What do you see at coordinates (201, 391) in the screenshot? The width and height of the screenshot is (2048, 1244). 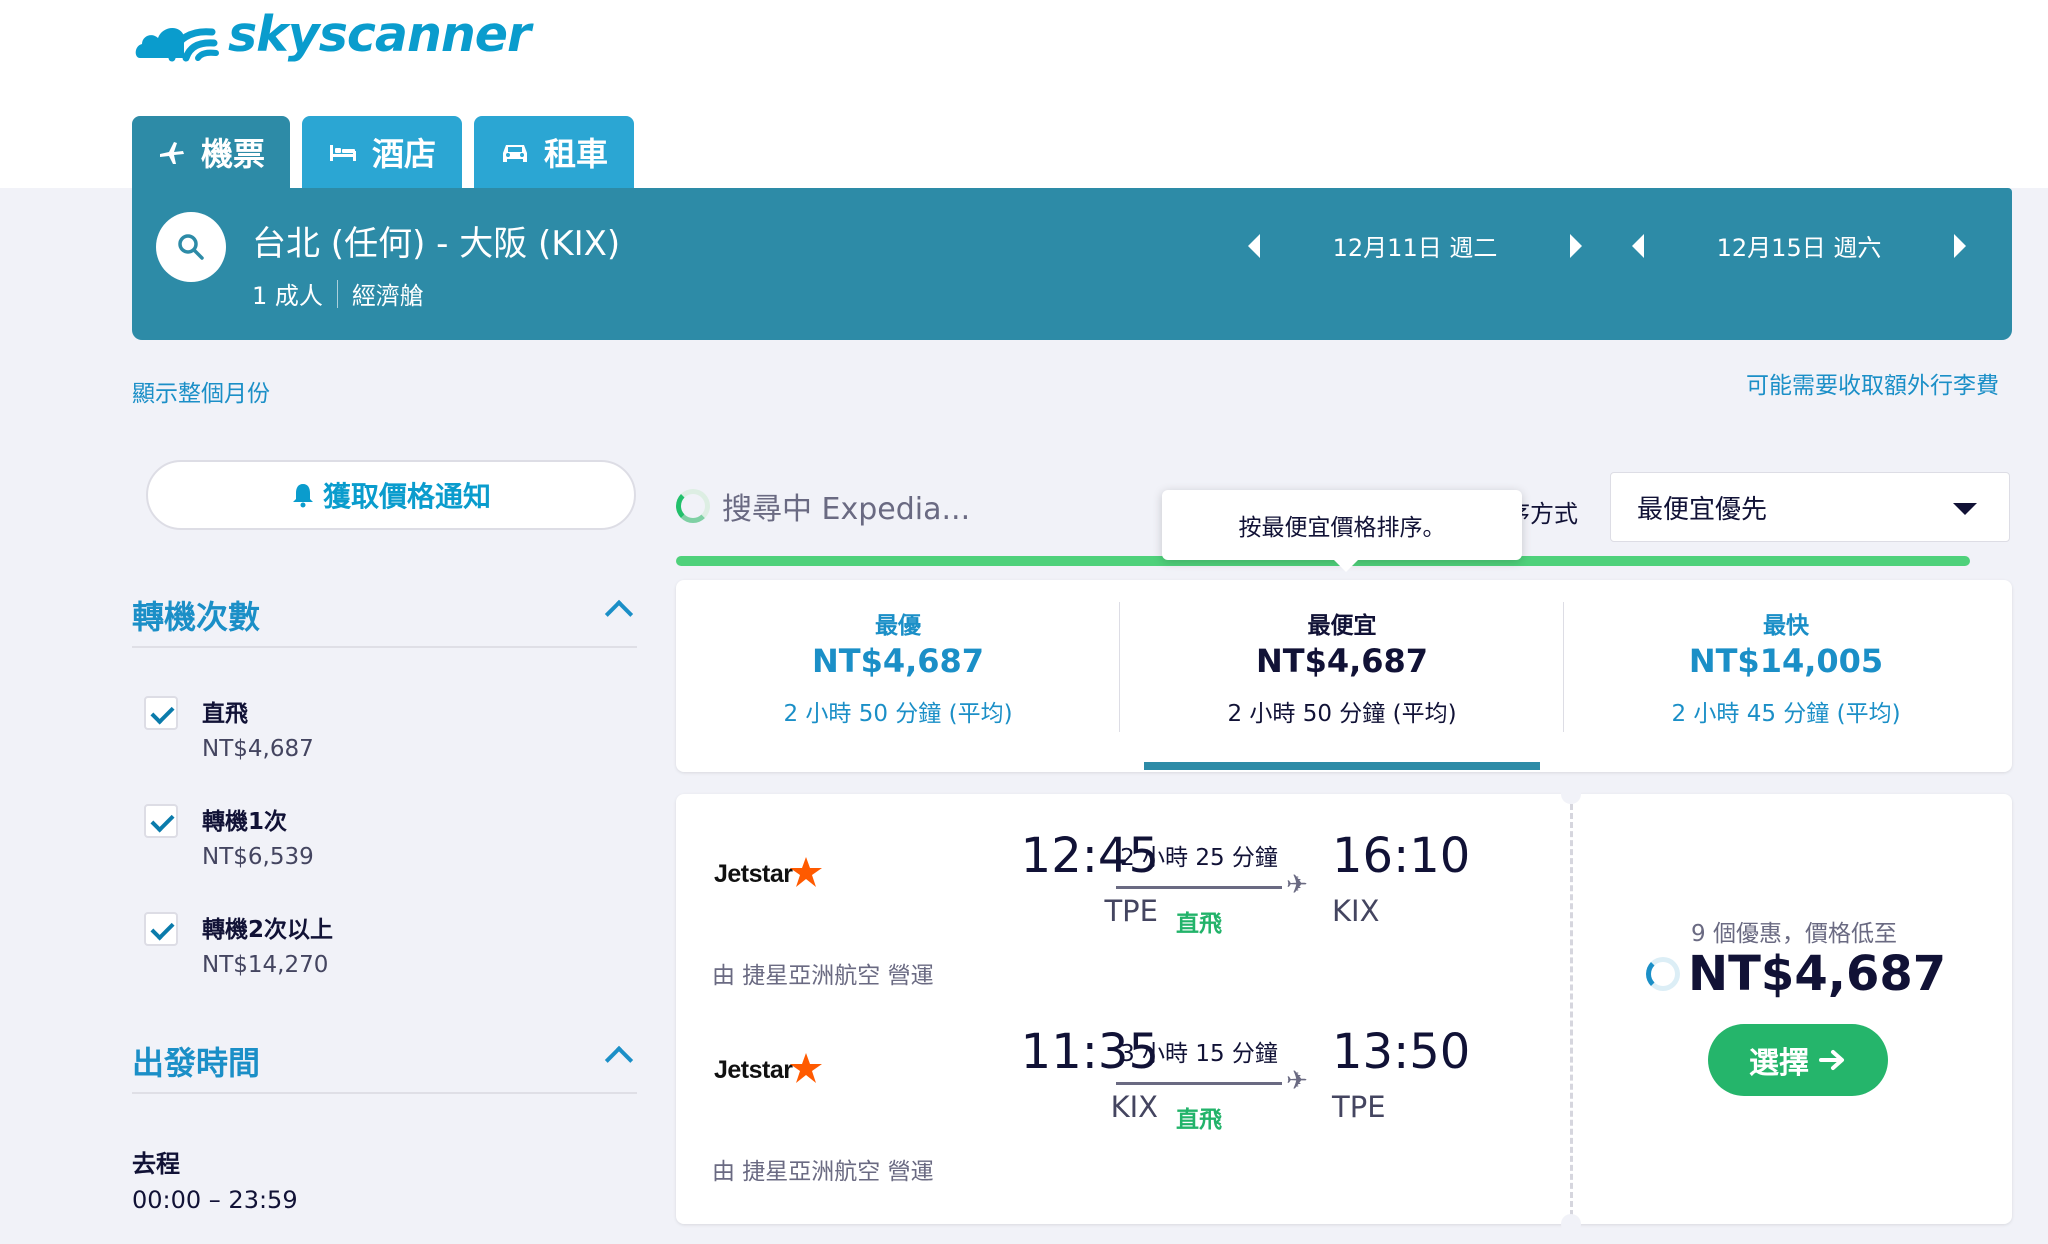 I see `show-whole-month-link: 顯示整個月份` at bounding box center [201, 391].